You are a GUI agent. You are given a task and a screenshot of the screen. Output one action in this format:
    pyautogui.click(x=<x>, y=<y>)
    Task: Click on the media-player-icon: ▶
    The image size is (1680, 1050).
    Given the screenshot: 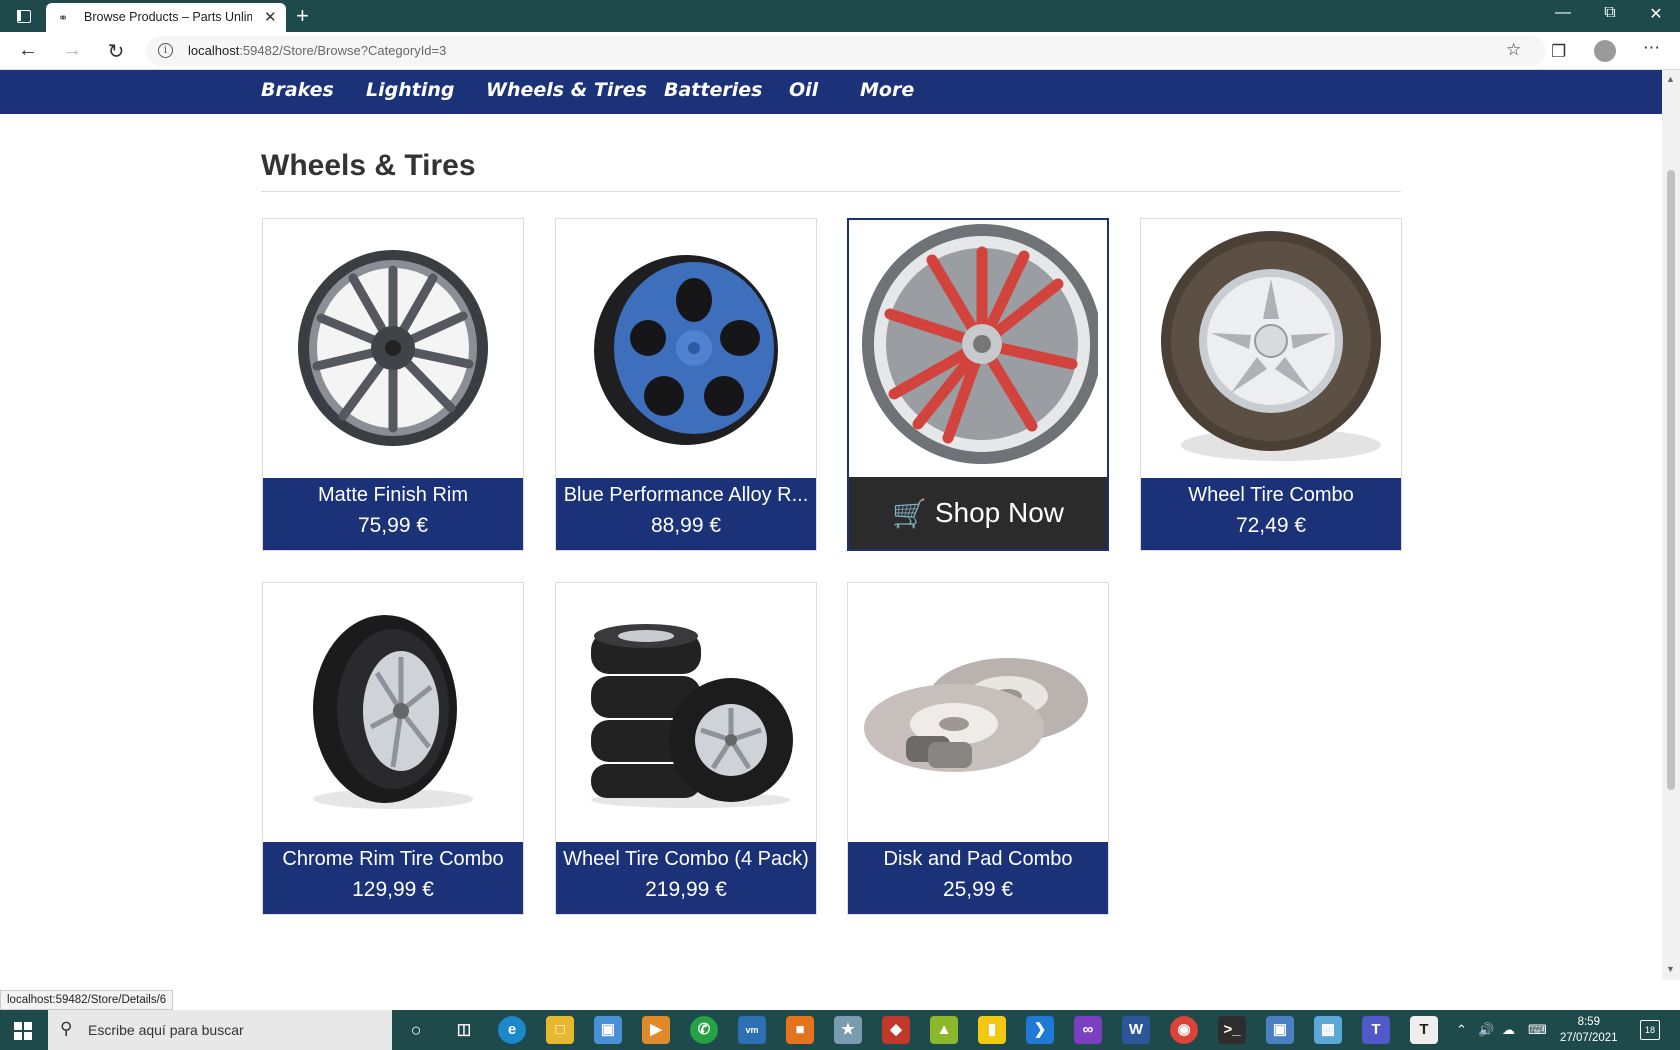 What is the action you would take?
    pyautogui.click(x=656, y=1030)
    